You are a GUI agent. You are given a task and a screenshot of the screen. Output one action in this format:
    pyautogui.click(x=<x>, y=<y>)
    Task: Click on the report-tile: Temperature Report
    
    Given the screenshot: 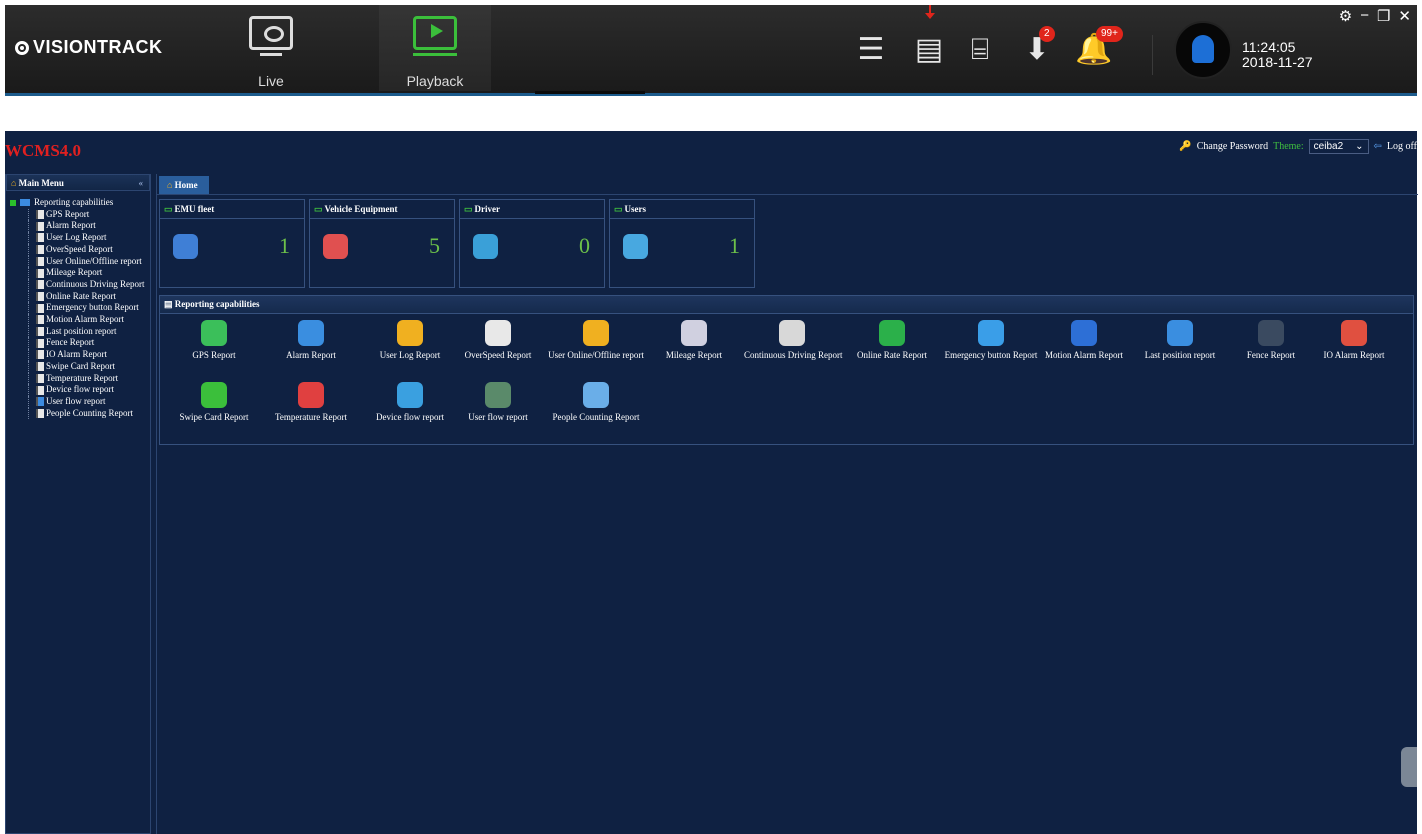 What is the action you would take?
    pyautogui.click(x=311, y=399)
    